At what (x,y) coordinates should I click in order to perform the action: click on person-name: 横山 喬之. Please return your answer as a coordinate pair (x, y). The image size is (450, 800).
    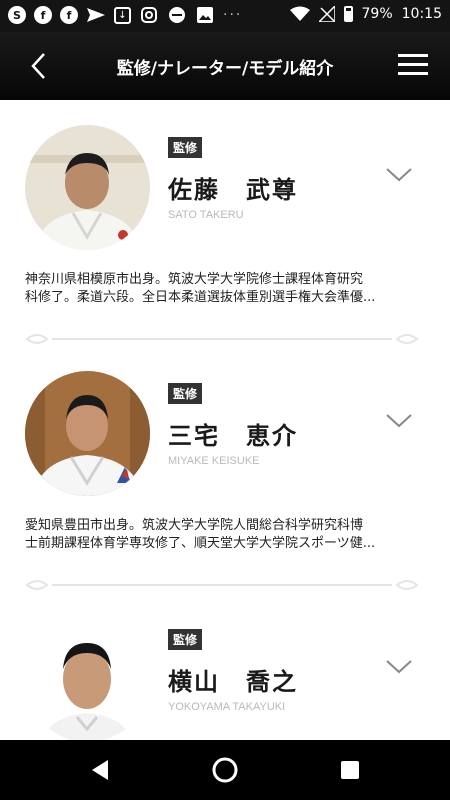
    Looking at the image, I should click on (233, 682).